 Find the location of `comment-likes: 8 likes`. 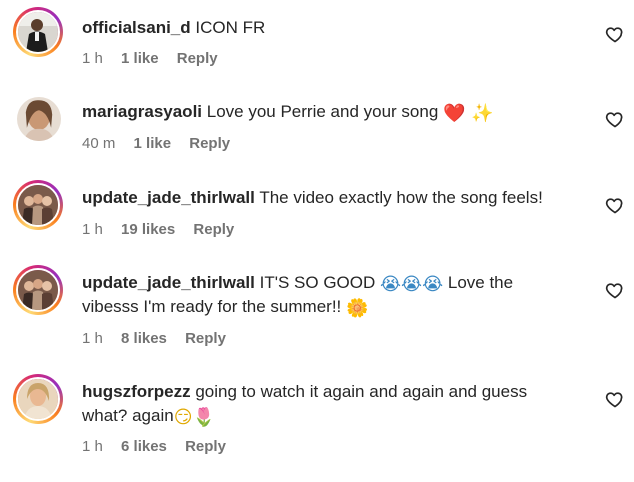

comment-likes: 8 likes is located at coordinates (144, 338).